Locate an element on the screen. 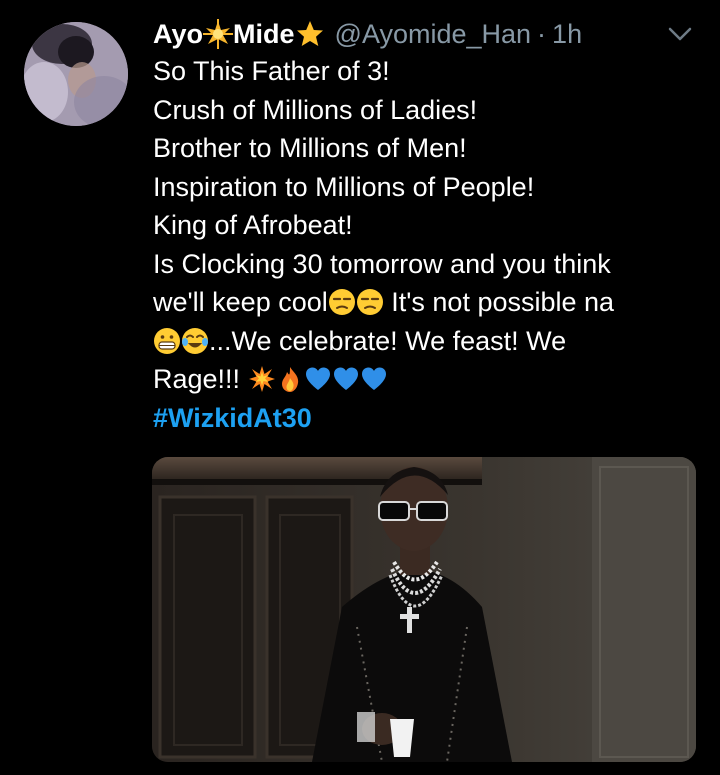  face-with-tears-of-joy-icon is located at coordinates (195, 340).